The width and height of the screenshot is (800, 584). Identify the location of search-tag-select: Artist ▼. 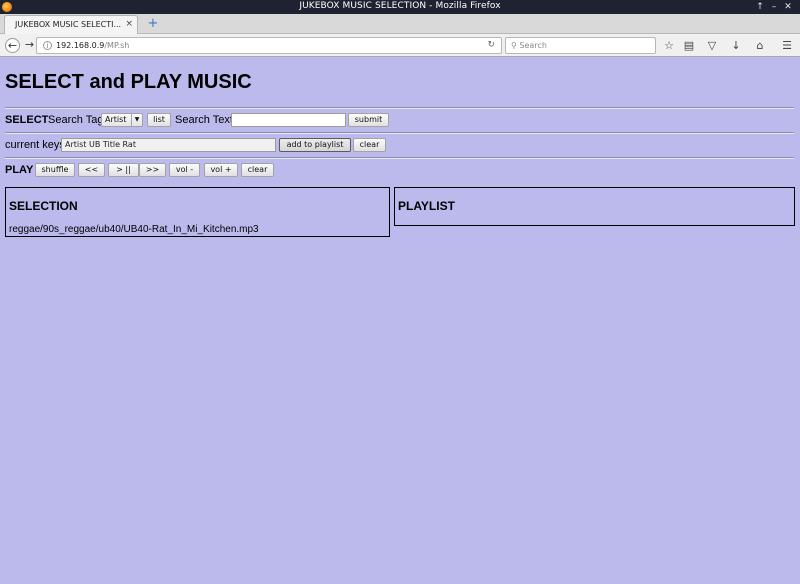
(122, 120).